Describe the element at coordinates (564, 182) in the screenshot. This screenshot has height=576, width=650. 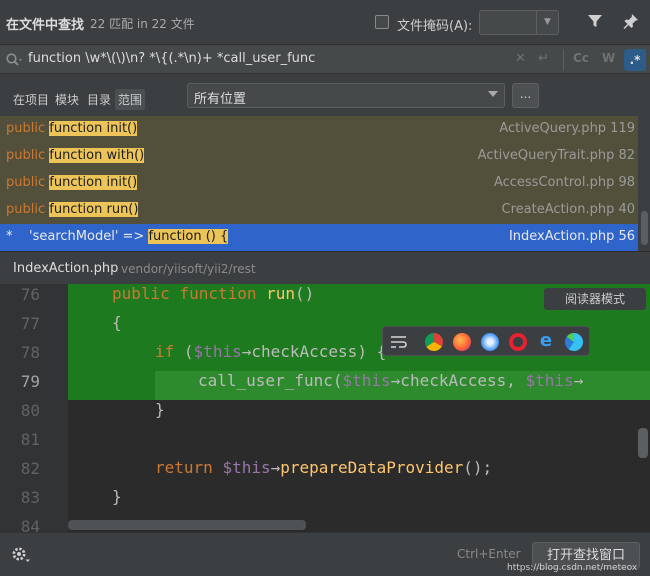
I see `result-file: AccessControl.php 98` at that location.